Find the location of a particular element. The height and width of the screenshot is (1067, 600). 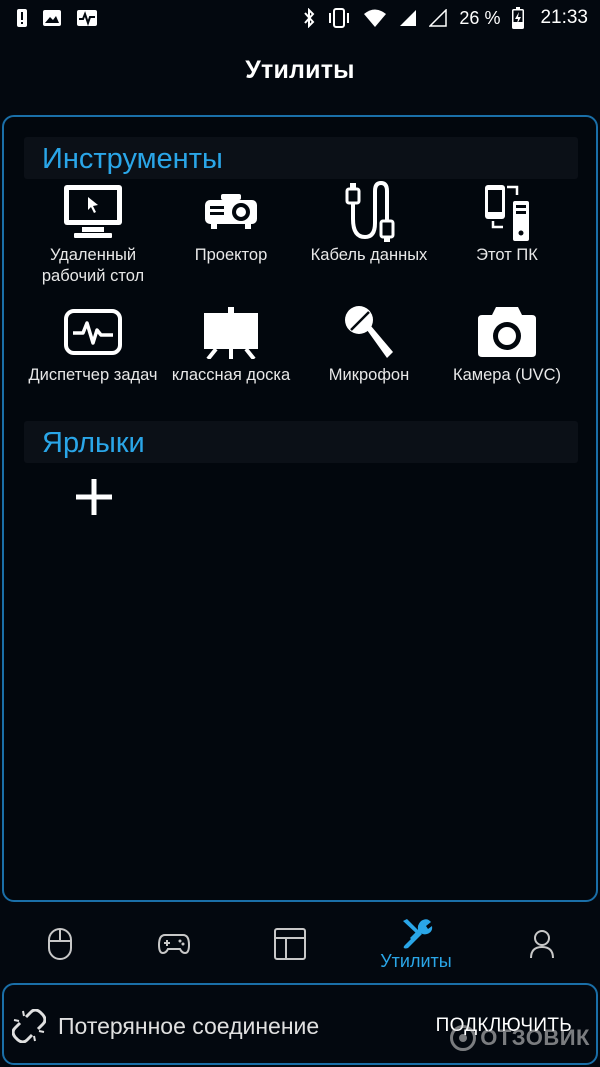

task-monitor-icon is located at coordinates (93, 332).